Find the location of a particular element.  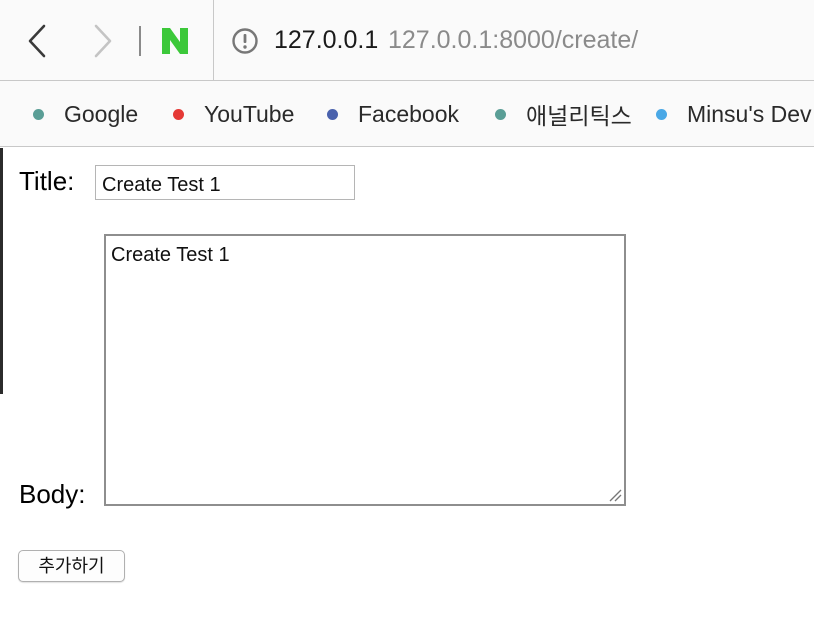

bookmark-label: Minsu's Dev is located at coordinates (749, 113).